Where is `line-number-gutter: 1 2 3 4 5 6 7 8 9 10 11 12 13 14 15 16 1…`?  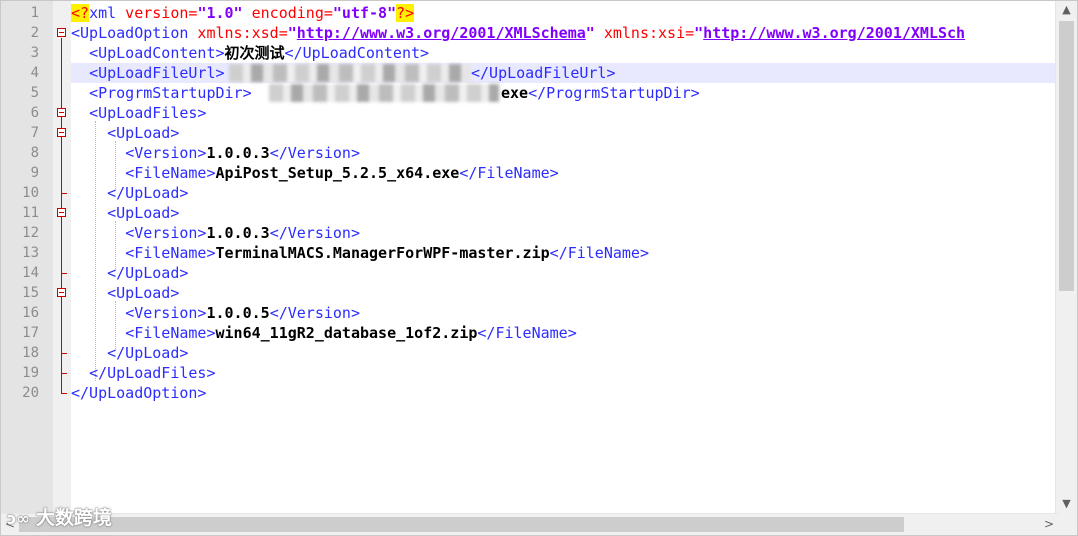
line-number-gutter: 1 2 3 4 5 6 7 8 9 10 11 12 13 14 15 16 1… is located at coordinates (27, 258).